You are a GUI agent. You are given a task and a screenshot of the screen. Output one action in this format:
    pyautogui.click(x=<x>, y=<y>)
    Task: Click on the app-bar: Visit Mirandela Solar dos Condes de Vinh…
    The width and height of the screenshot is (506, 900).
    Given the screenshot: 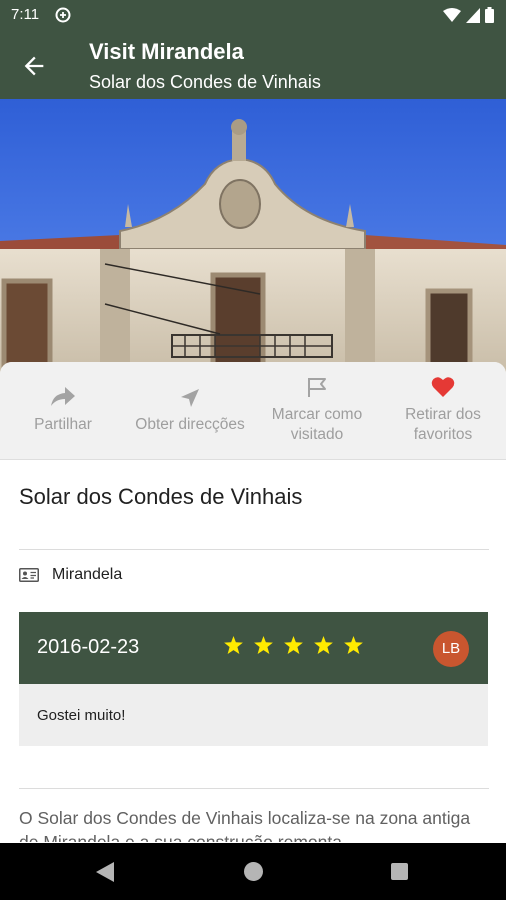 What is the action you would take?
    pyautogui.click(x=253, y=64)
    